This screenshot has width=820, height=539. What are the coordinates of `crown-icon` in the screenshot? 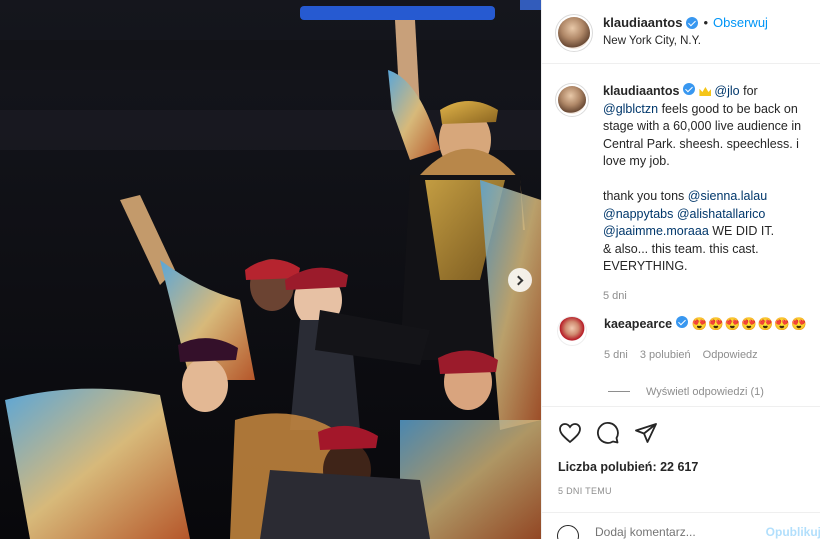 It's located at (705, 91).